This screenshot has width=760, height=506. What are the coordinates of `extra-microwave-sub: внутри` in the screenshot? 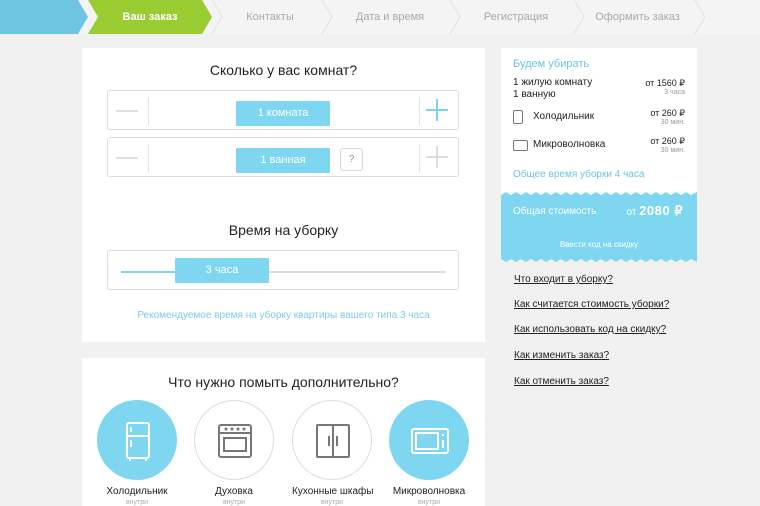 It's located at (429, 502).